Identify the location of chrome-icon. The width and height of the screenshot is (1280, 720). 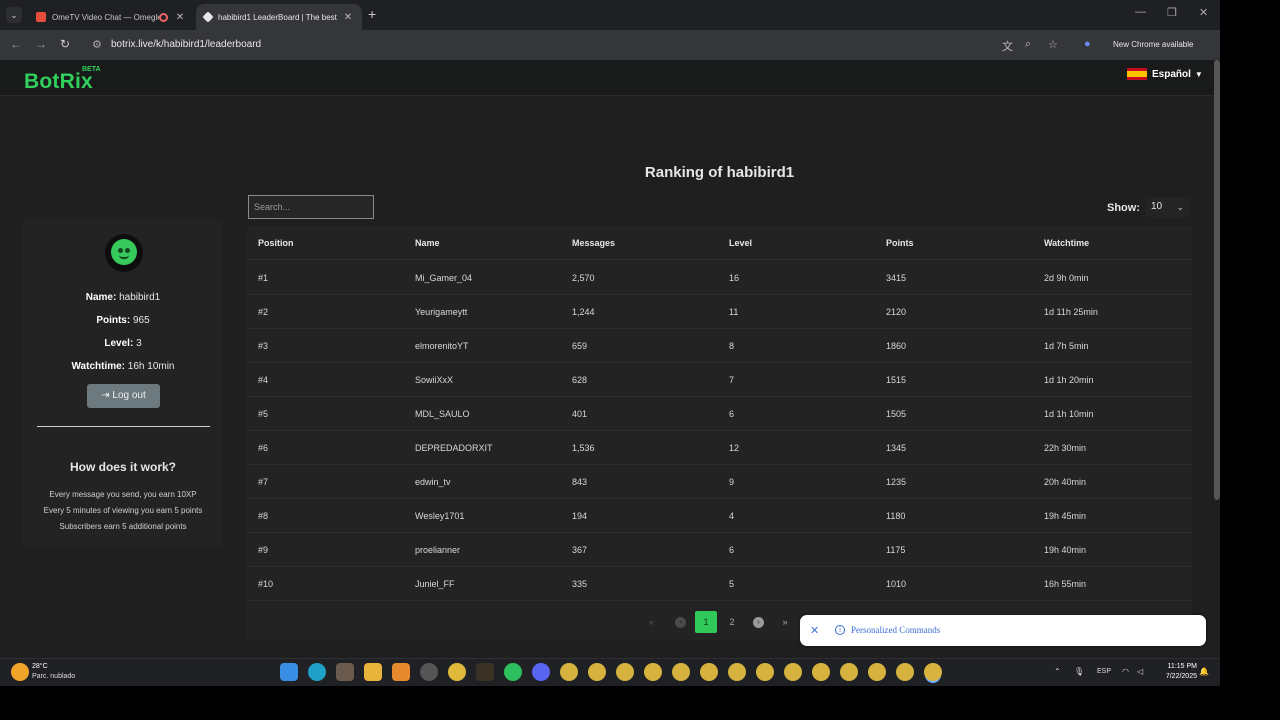
(457, 672).